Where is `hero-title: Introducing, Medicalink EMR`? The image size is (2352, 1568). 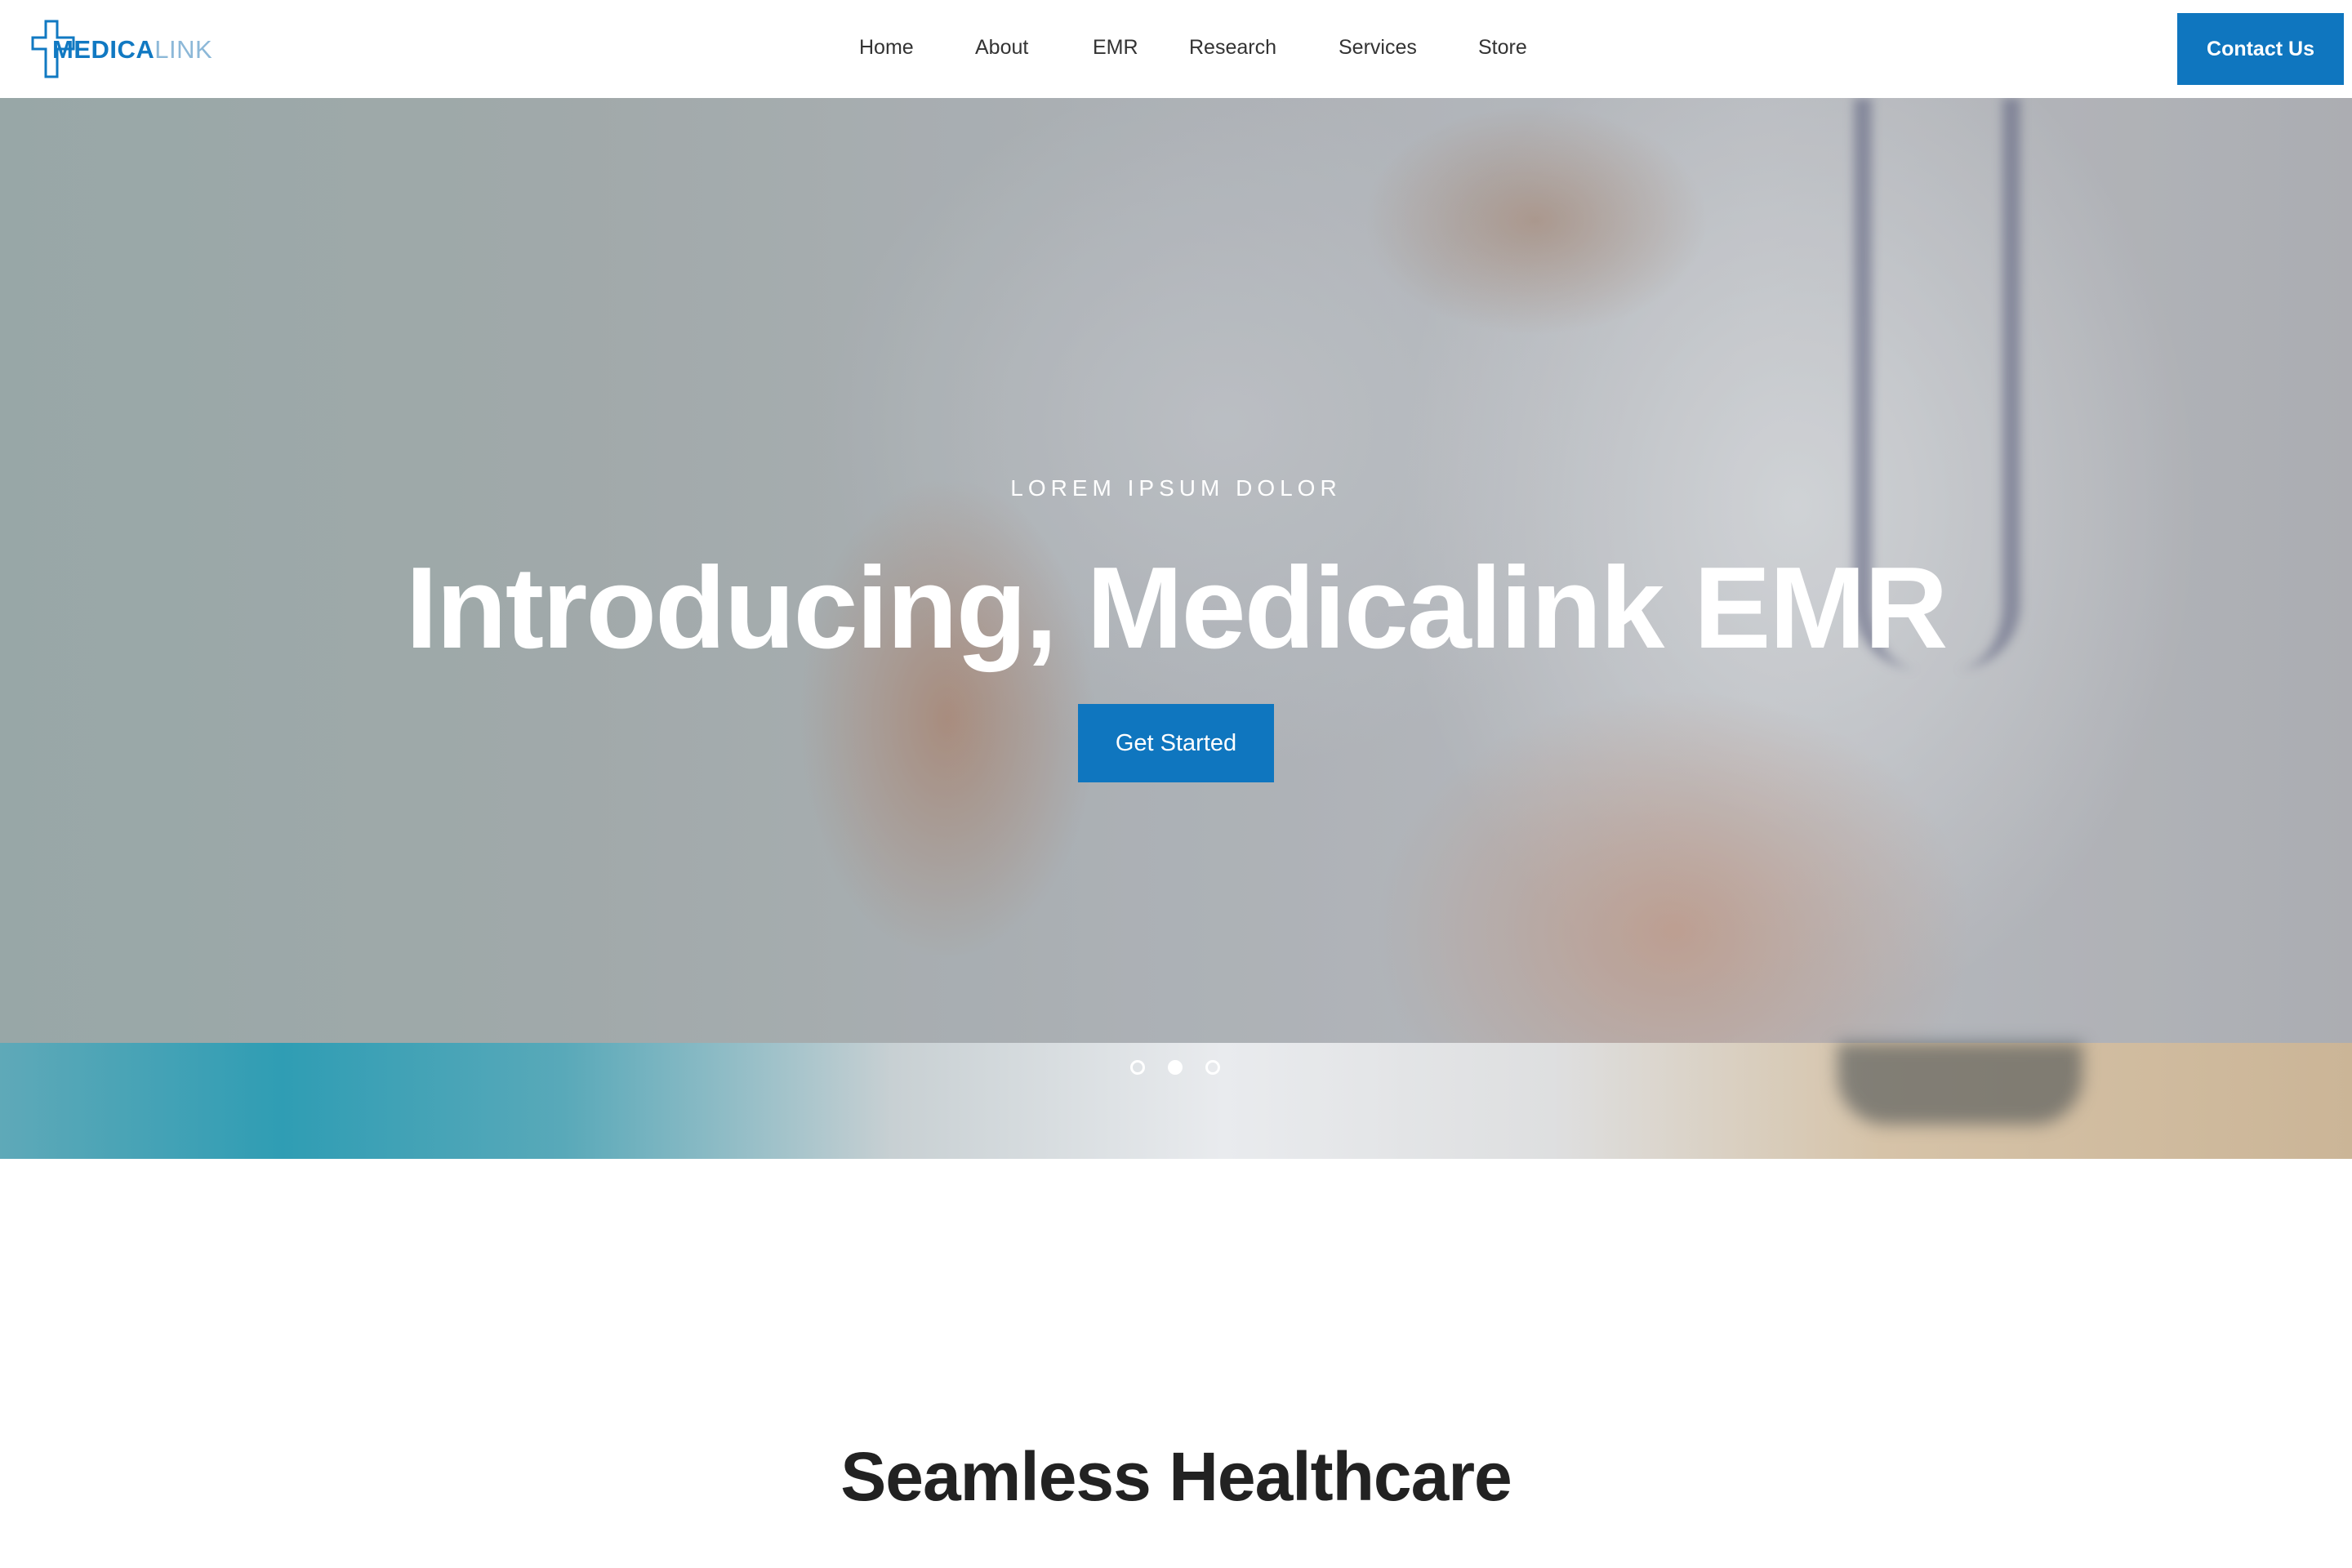 hero-title: Introducing, Medicalink EMR is located at coordinates (1177, 608).